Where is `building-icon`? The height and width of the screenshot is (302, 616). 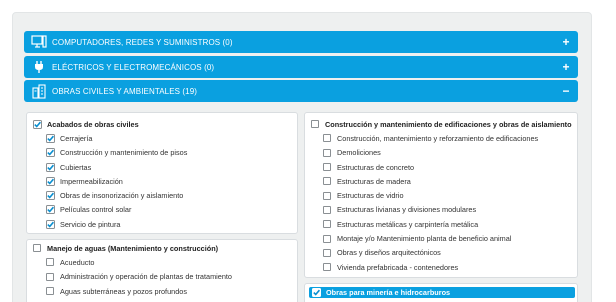
building-icon is located at coordinates (39, 91).